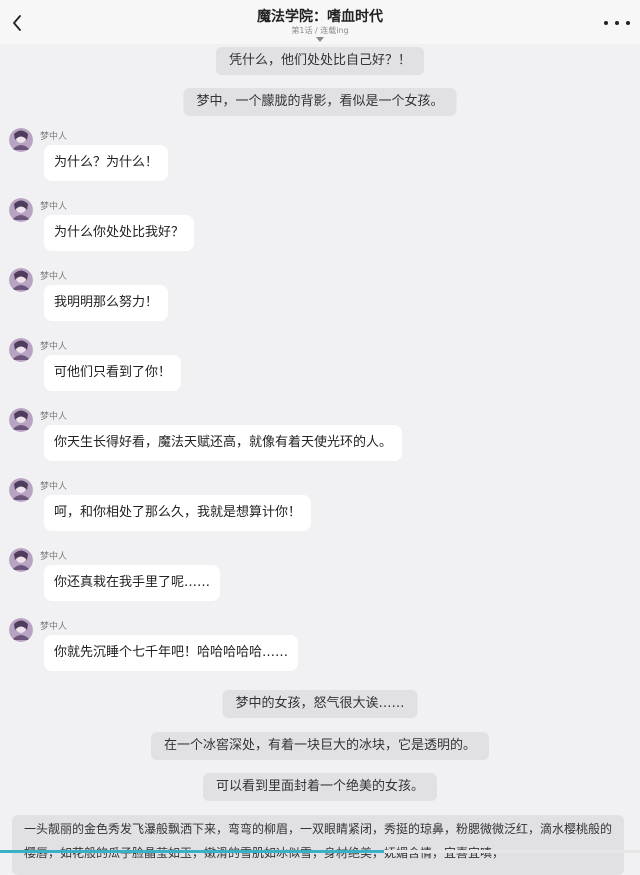 Image resolution: width=640 pixels, height=875 pixels. Describe the element at coordinates (178, 513) in the screenshot. I see `dialogue-bubble: 呵，和你相处了那么久，我就是想算计你！` at that location.